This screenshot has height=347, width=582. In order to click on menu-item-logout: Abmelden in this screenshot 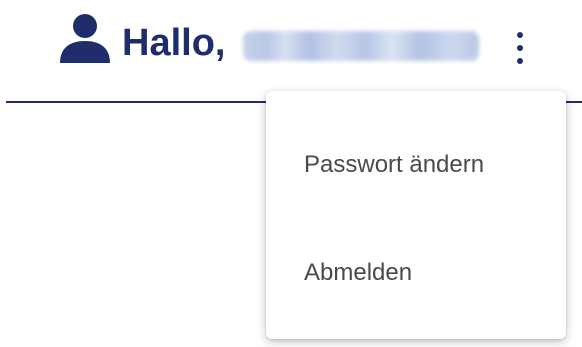, I will do `click(416, 273)`.